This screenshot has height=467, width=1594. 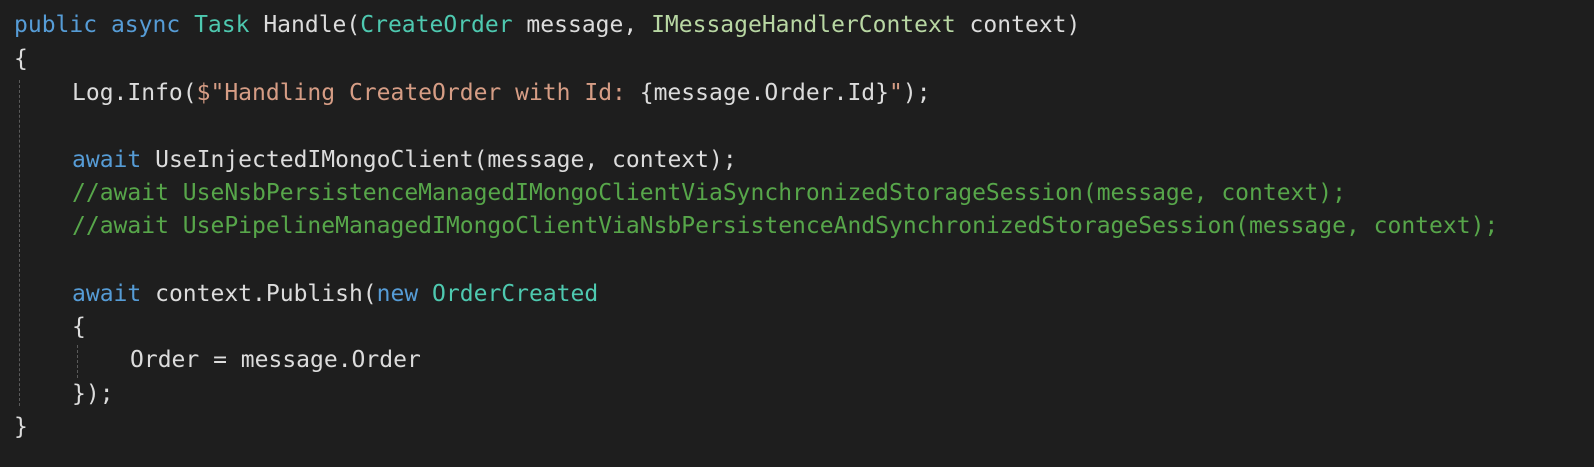 What do you see at coordinates (764, 93) in the screenshot?
I see `string-interpolation: {message.Order.Id}` at bounding box center [764, 93].